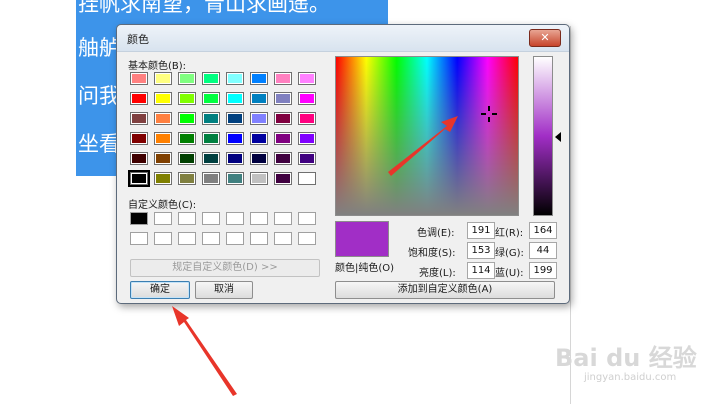 This screenshot has height=404, width=720. Describe the element at coordinates (423, 146) in the screenshot. I see `arrow-to-spectrum-icon` at that location.